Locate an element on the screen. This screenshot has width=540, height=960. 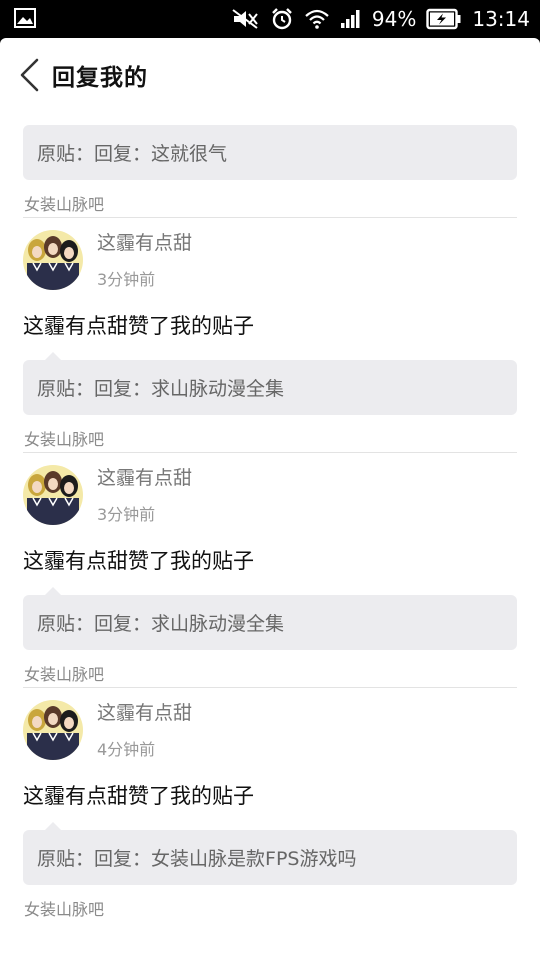
clock-time: 13:14 is located at coordinates (501, 19).